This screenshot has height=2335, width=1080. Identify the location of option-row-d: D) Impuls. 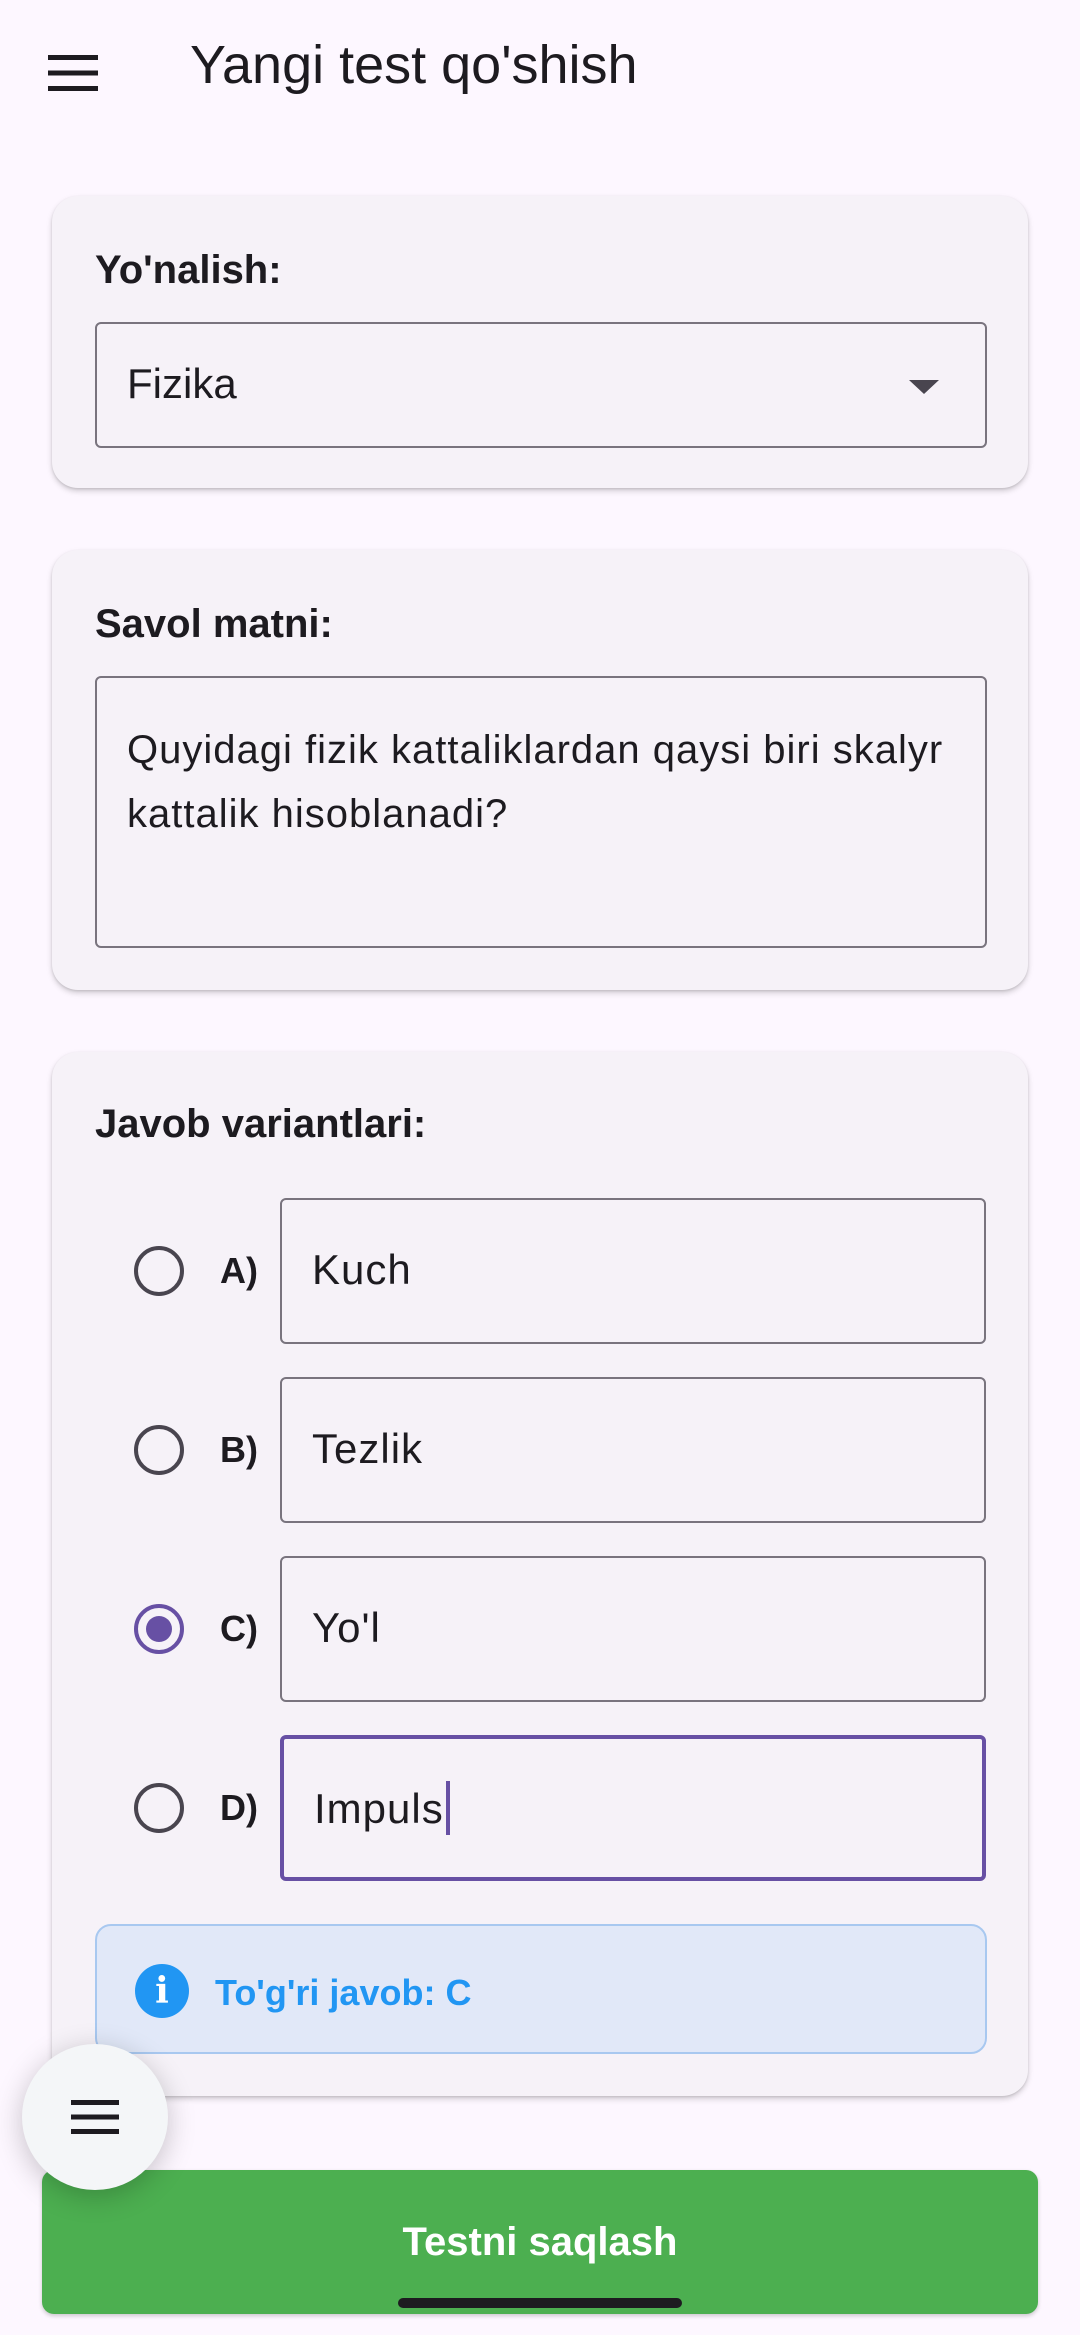
(540, 1808).